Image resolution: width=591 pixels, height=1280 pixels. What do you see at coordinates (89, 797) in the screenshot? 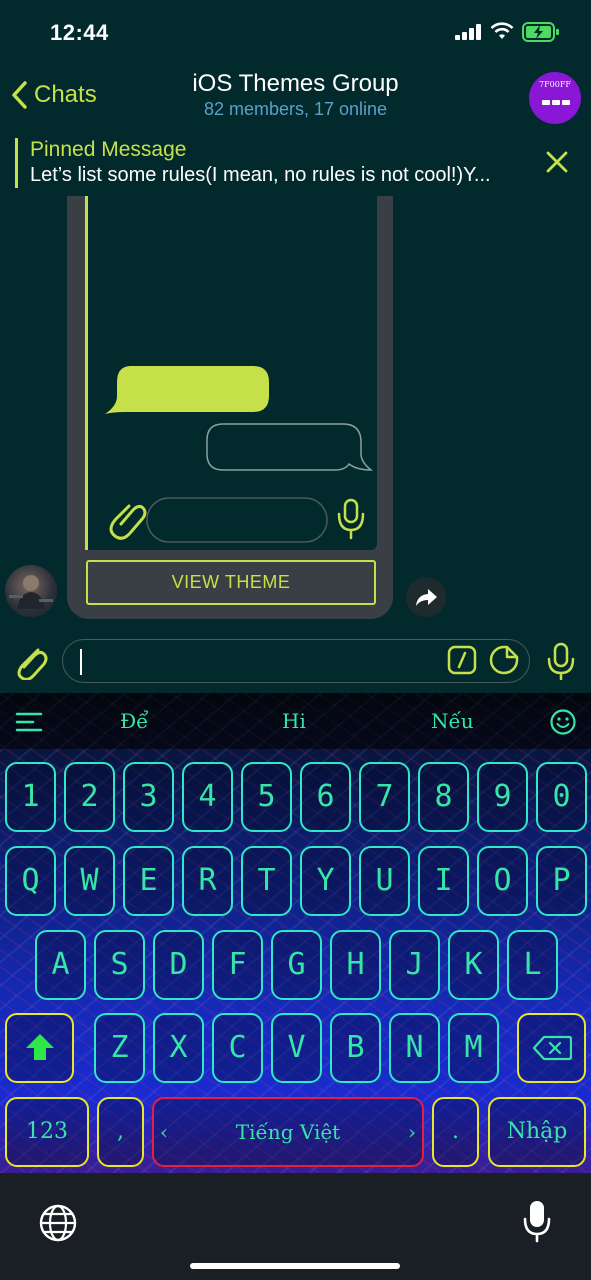
I see `key-2: 2` at bounding box center [89, 797].